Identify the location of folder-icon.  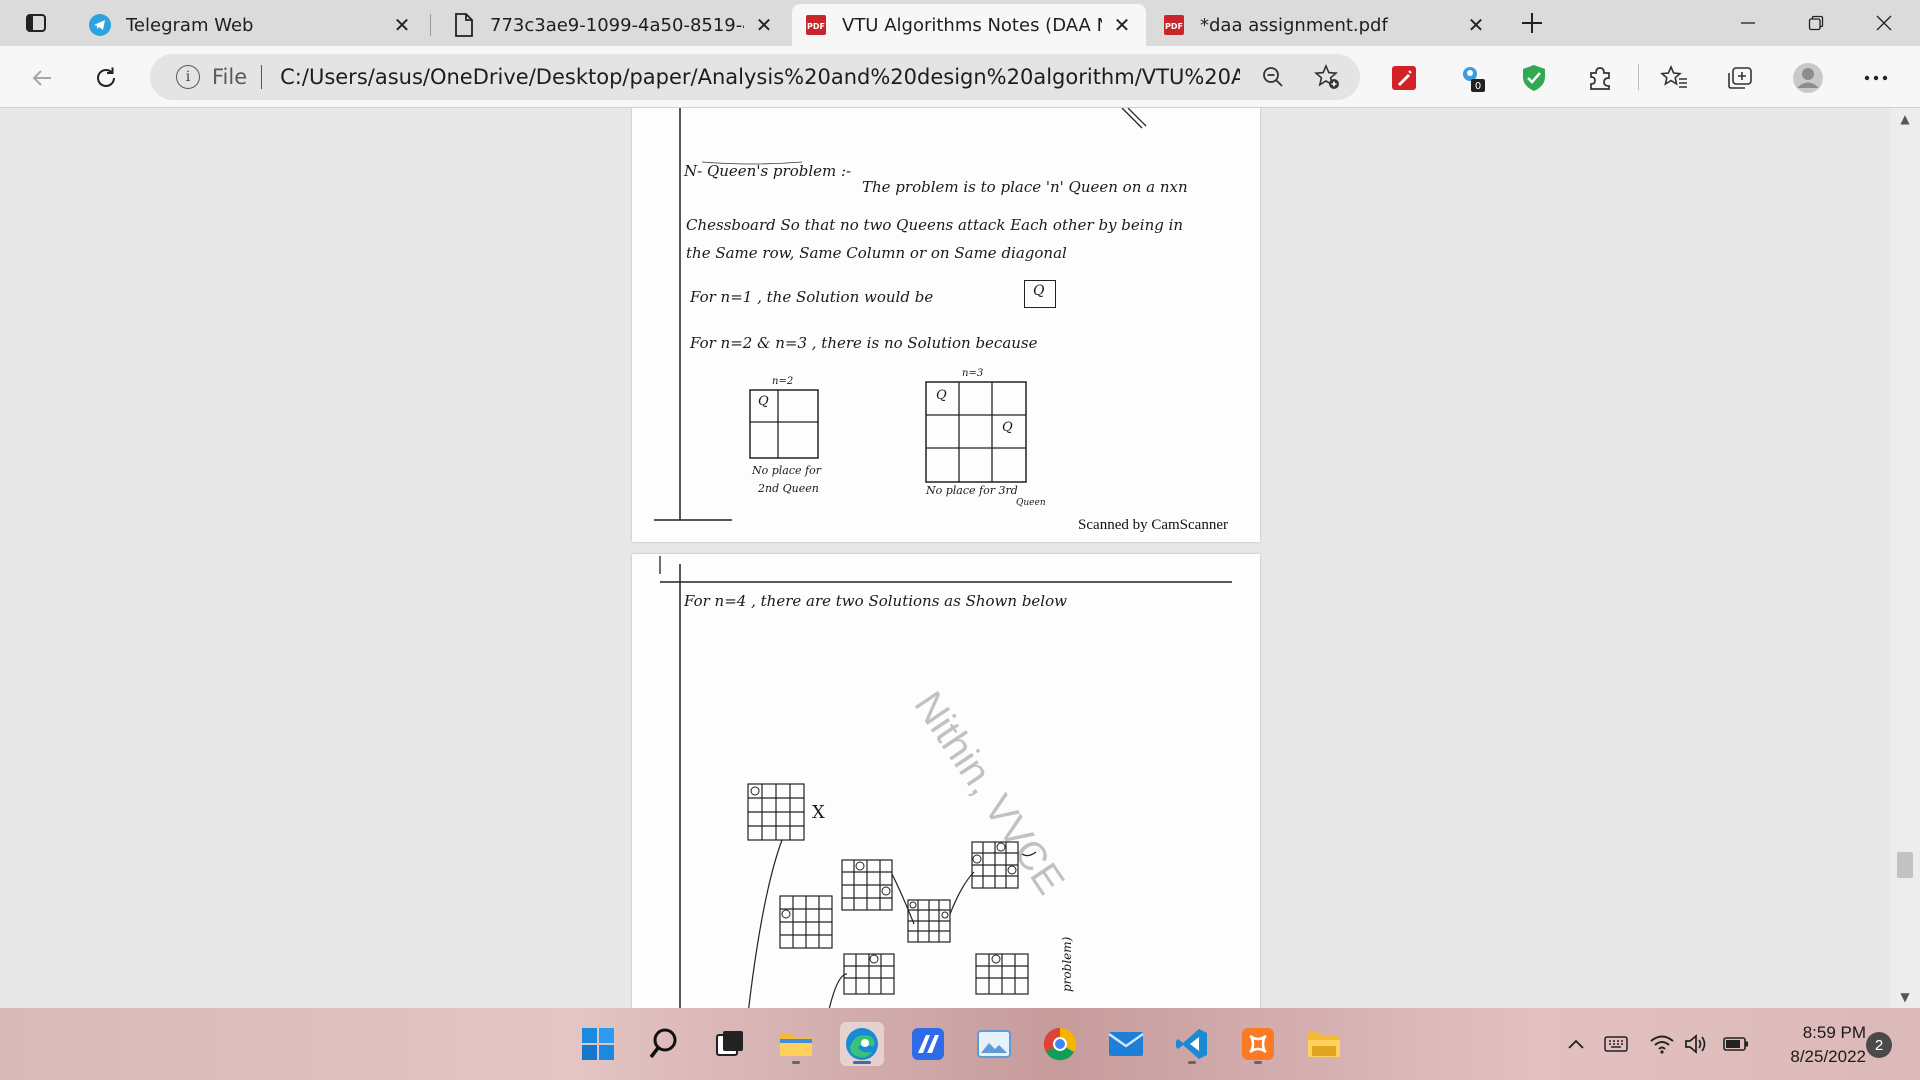
(1324, 1044).